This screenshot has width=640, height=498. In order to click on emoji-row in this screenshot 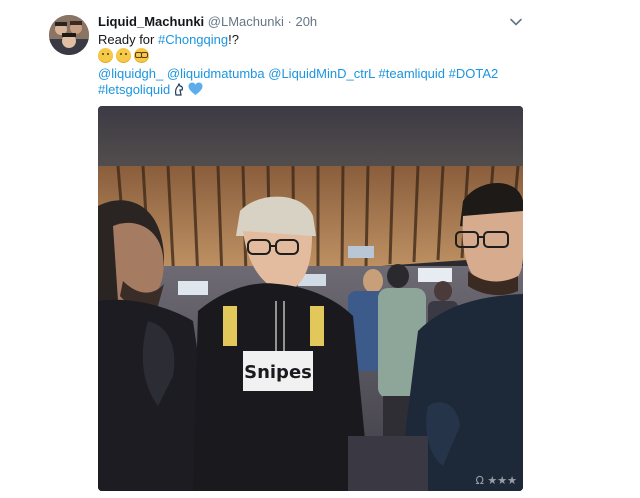, I will do `click(125, 56)`.